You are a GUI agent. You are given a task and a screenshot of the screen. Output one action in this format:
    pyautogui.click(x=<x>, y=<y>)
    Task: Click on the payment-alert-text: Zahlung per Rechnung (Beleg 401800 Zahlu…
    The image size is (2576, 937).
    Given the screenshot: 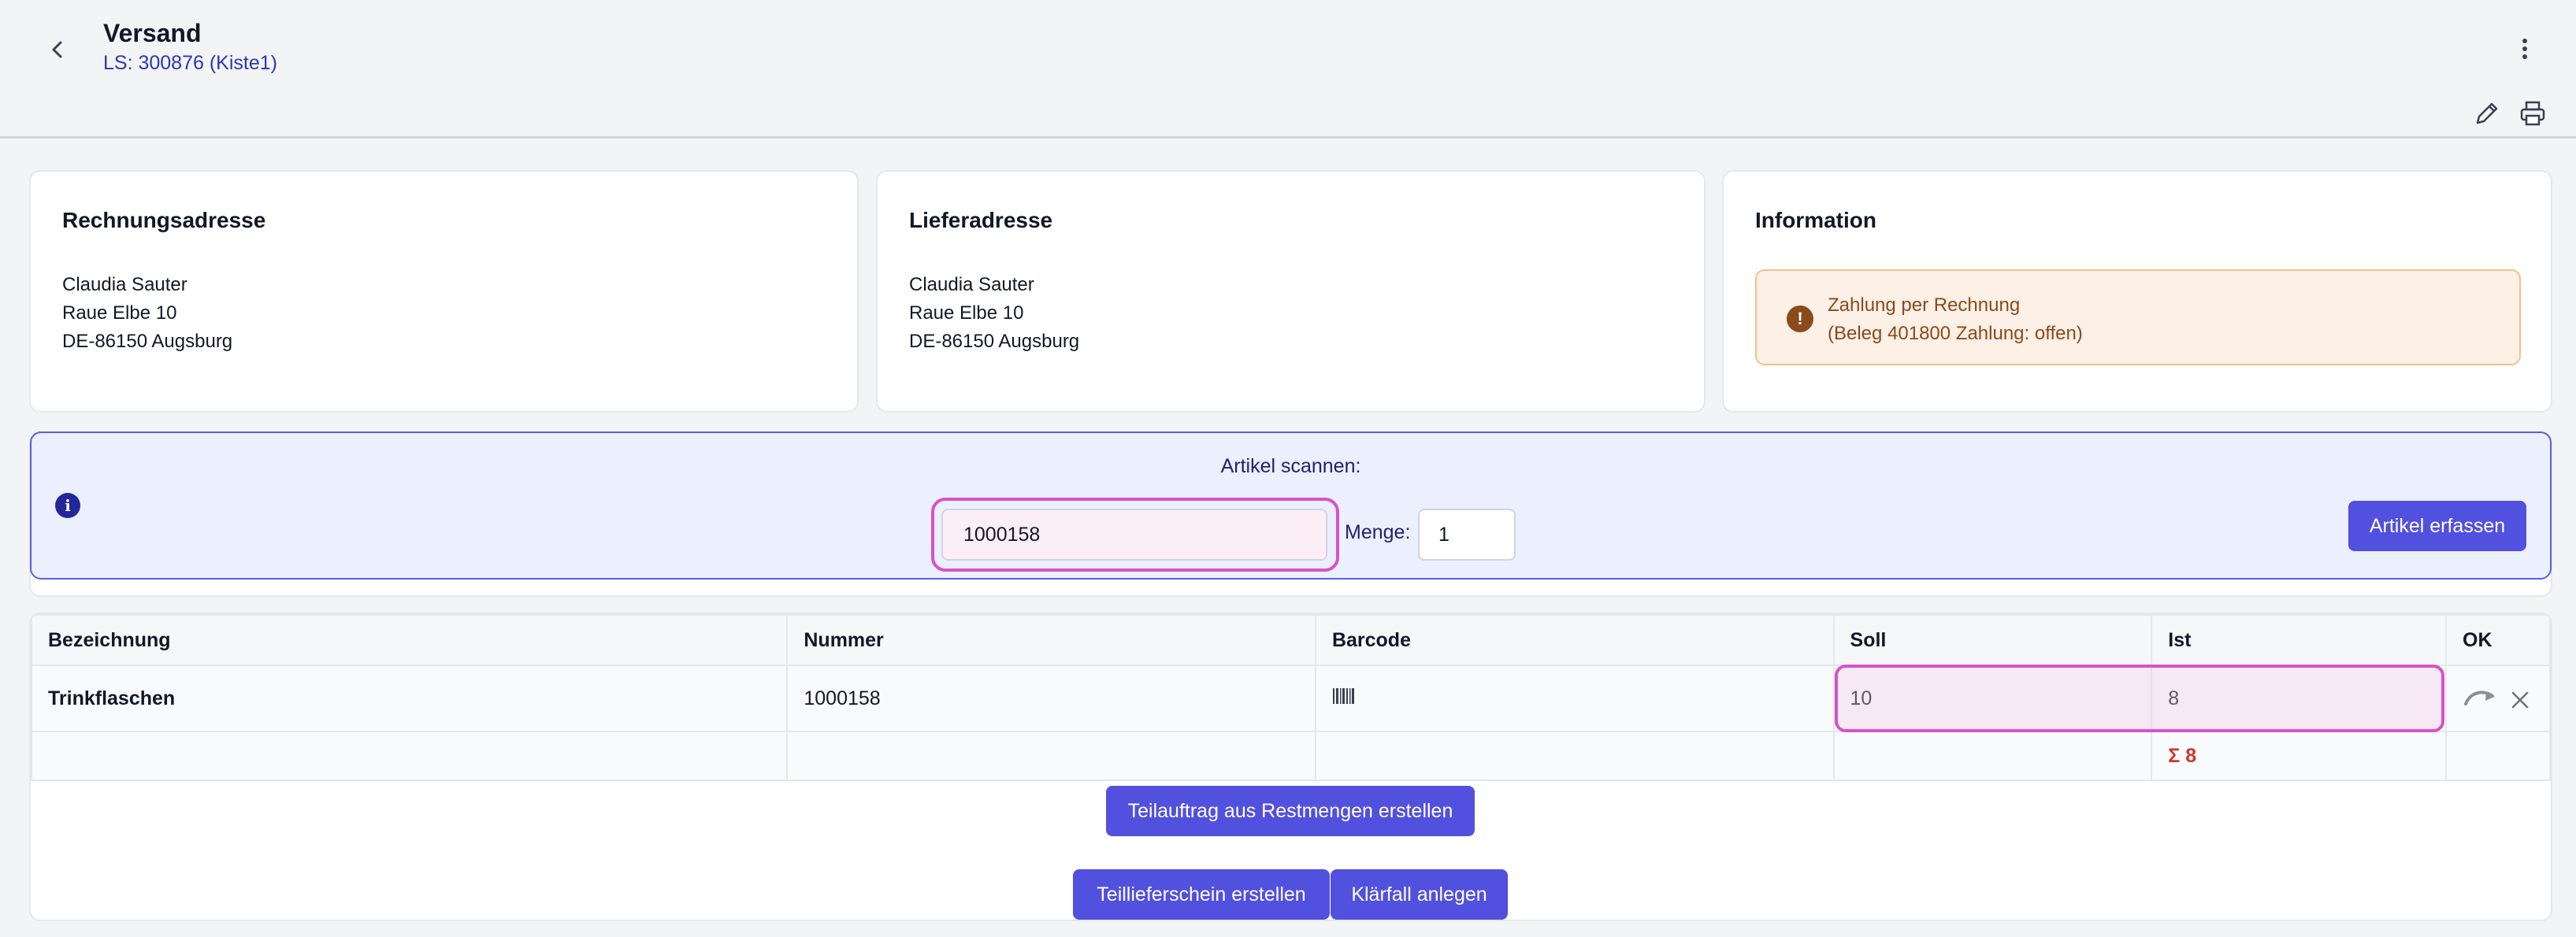 What is the action you would take?
    pyautogui.click(x=1955, y=319)
    